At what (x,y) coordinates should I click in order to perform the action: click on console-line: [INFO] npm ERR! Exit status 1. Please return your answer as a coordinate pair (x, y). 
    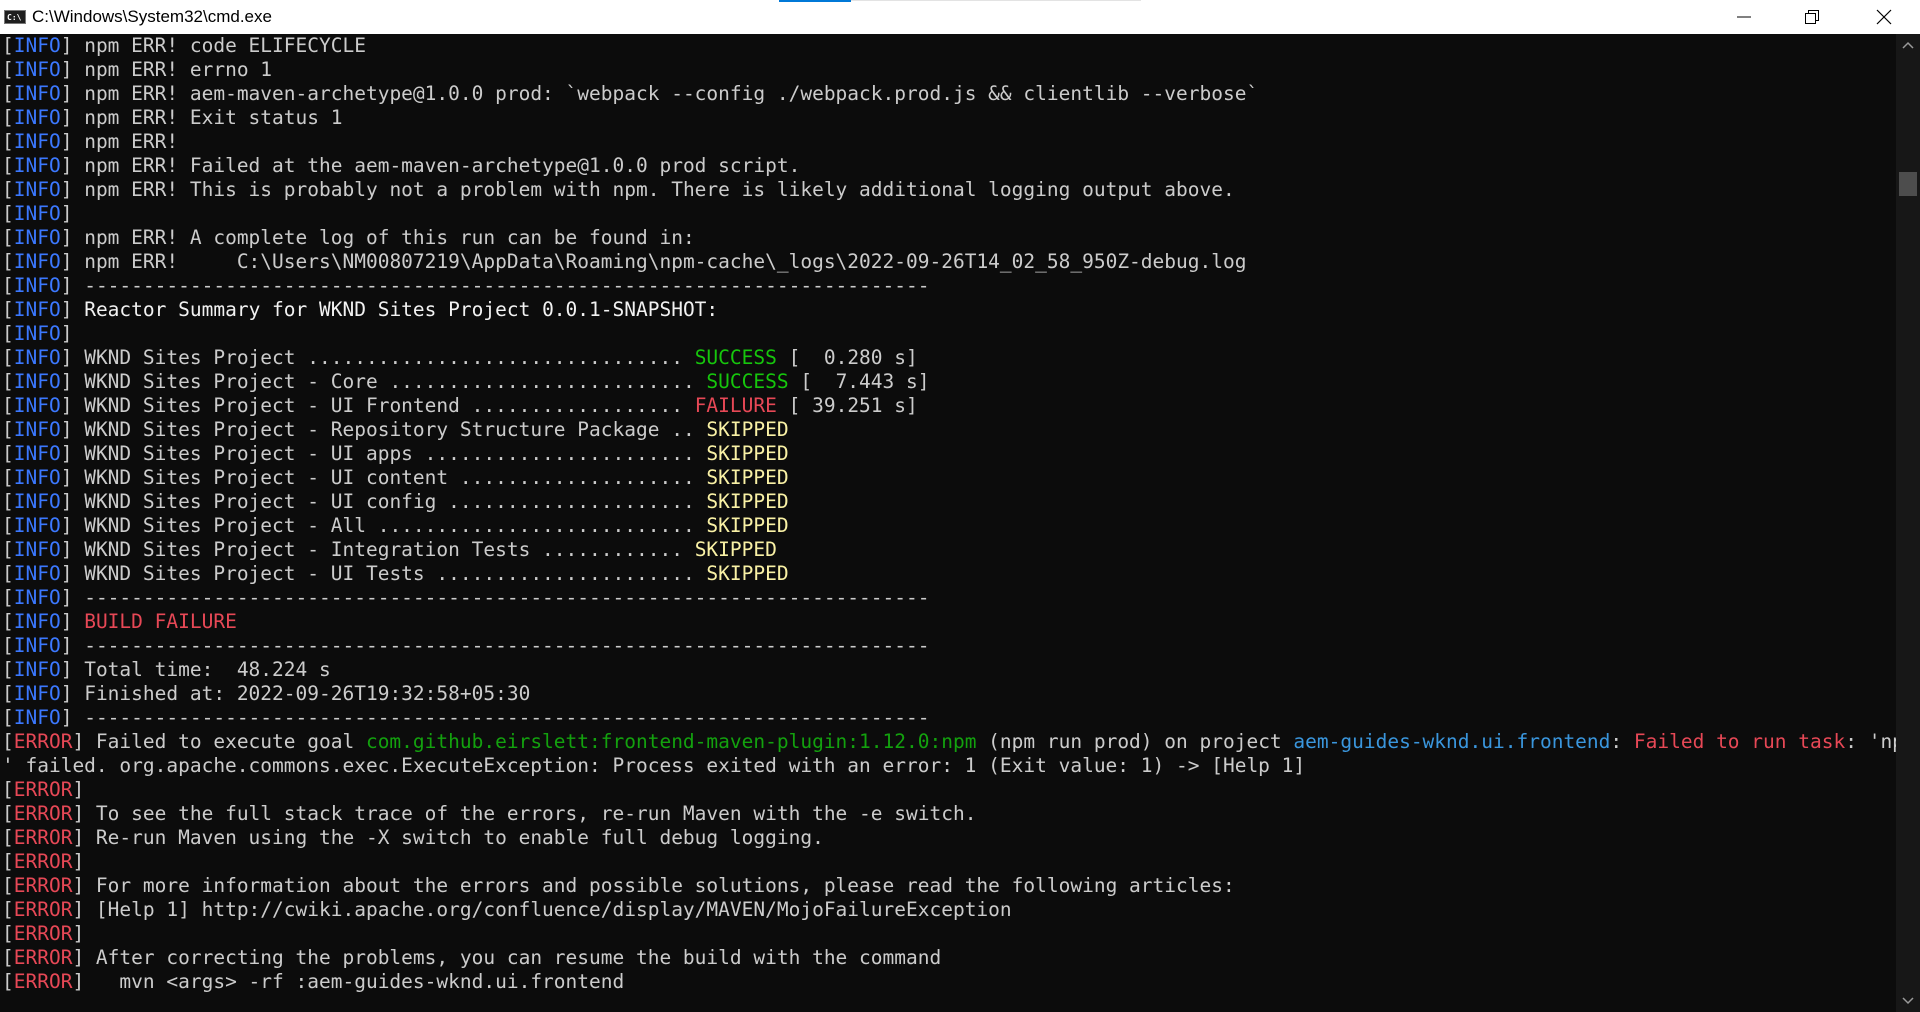
    Looking at the image, I should click on (948, 118).